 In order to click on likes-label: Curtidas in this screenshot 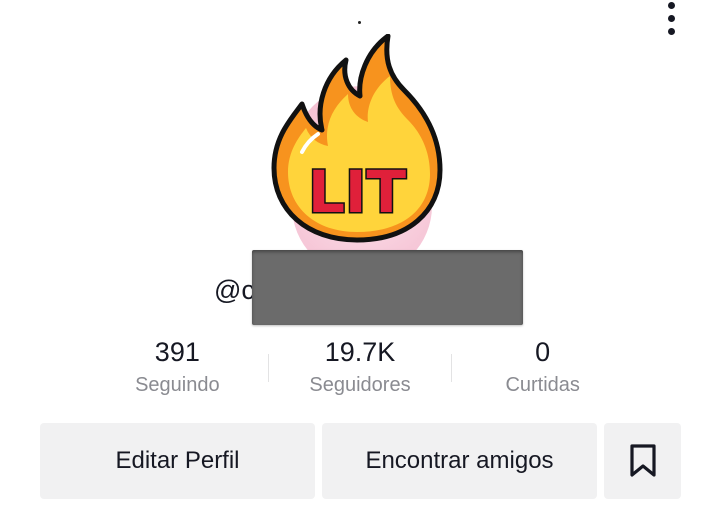, I will do `click(542, 385)`.